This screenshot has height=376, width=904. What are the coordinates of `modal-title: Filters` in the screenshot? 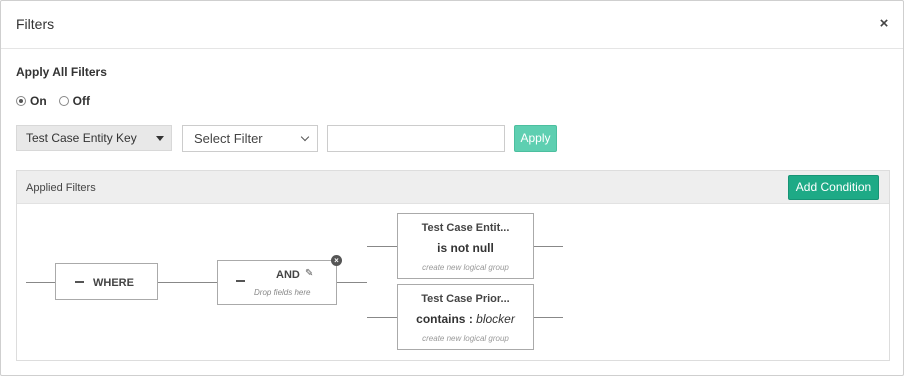 It's located at (35, 24).